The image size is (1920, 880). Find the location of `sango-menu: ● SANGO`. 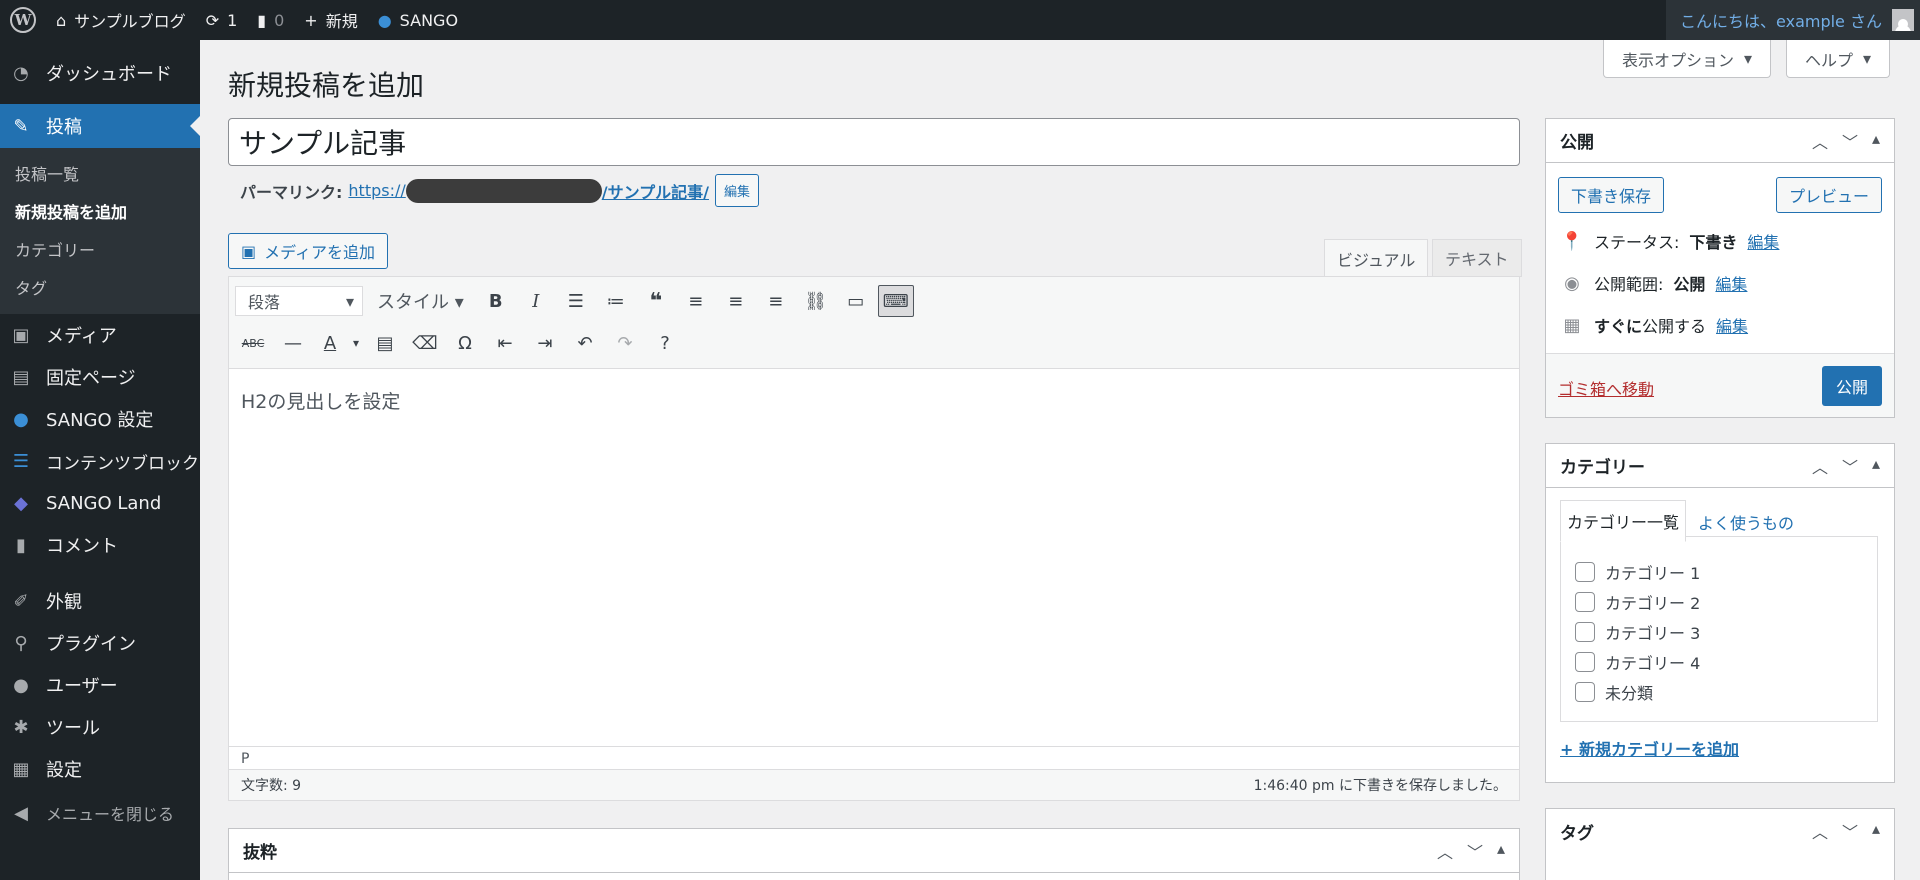

sango-menu: ● SANGO is located at coordinates (418, 20).